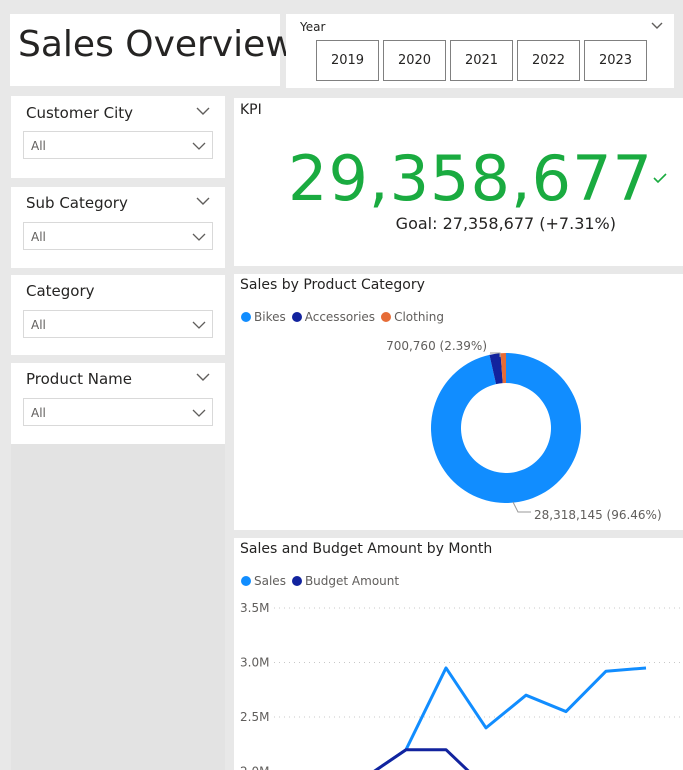  Describe the element at coordinates (60, 291) in the screenshot. I see `slicer-title: Category` at that location.